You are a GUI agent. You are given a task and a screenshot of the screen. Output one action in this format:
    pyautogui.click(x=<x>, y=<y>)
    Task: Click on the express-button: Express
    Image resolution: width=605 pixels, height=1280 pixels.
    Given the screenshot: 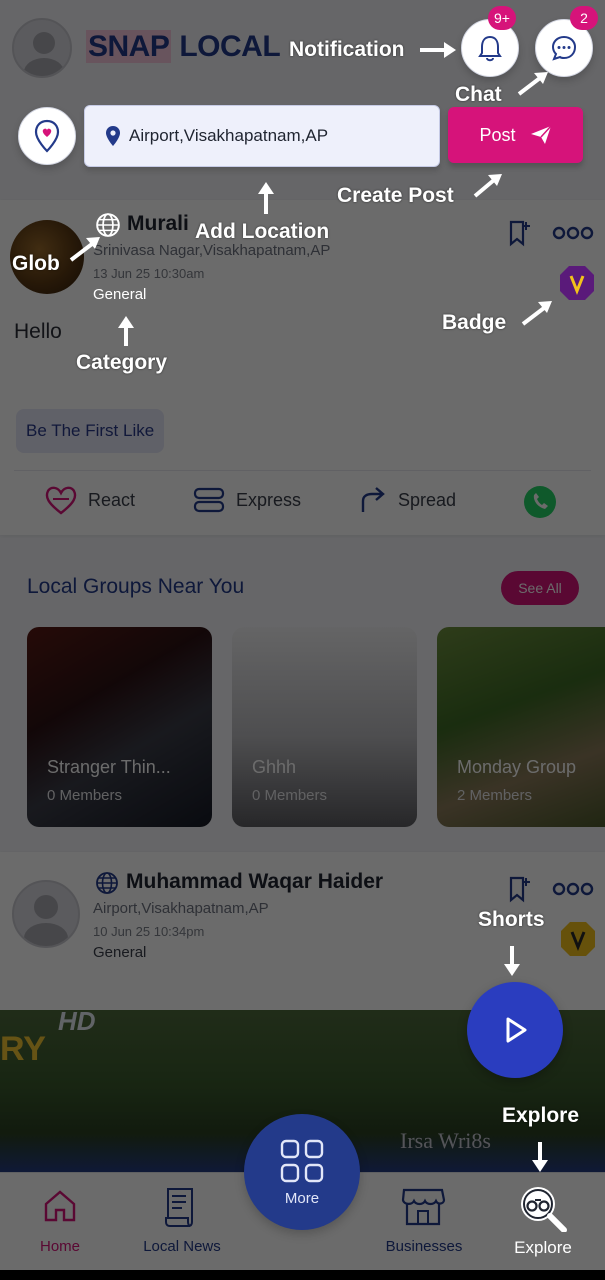 What is the action you would take?
    pyautogui.click(x=246, y=500)
    